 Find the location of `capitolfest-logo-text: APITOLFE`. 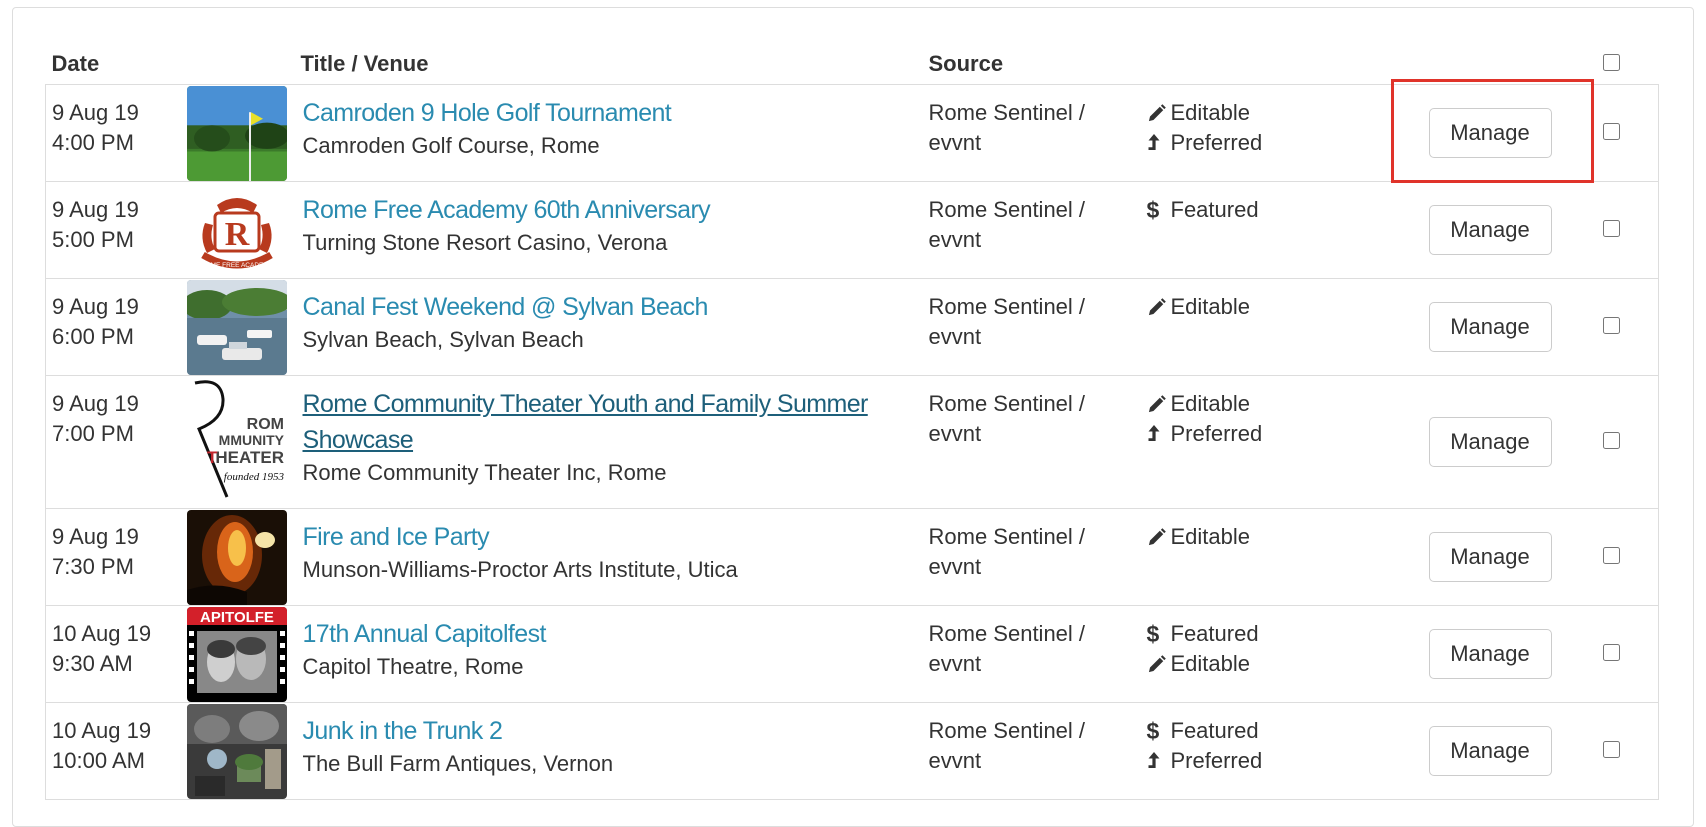

capitolfest-logo-text: APITOLFE is located at coordinates (237, 617).